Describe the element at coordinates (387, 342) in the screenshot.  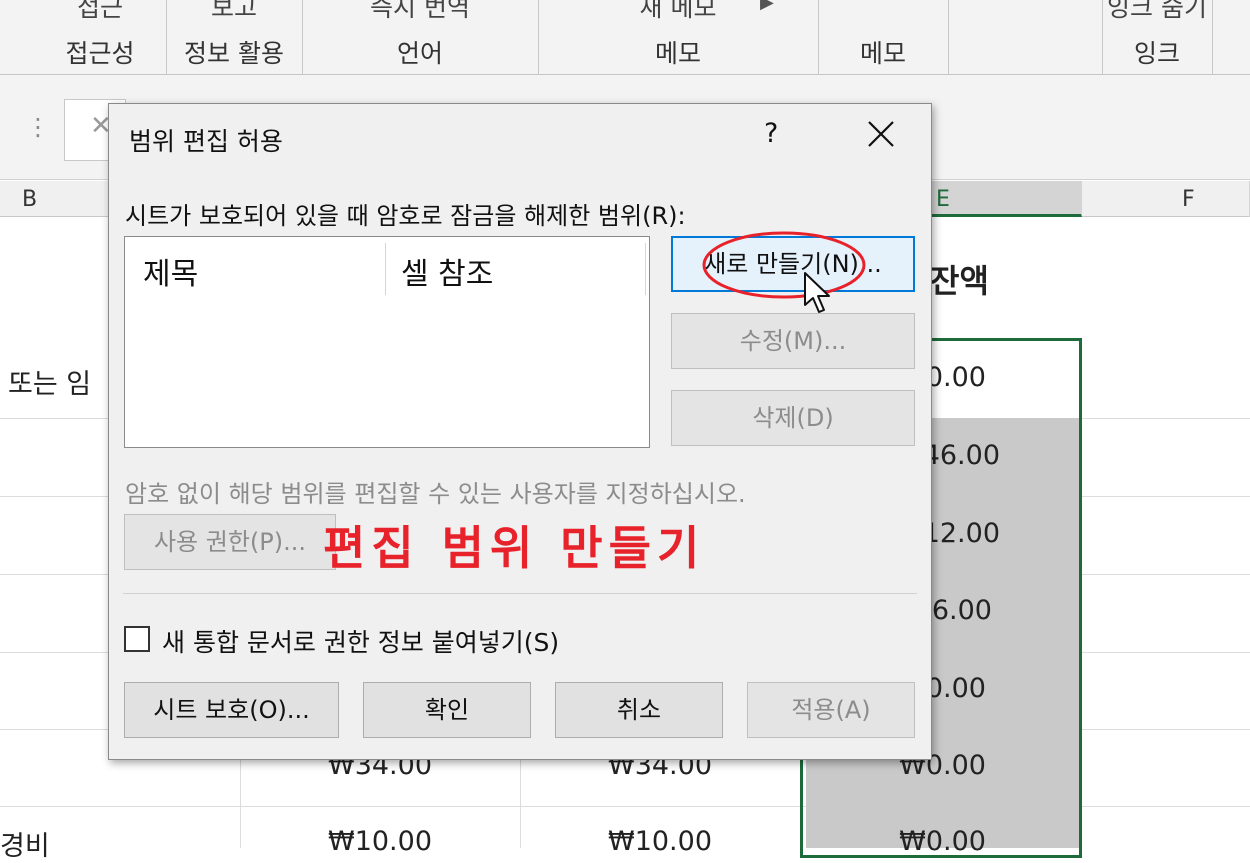
I see `ranges-listbox: 제목 셀 참조` at that location.